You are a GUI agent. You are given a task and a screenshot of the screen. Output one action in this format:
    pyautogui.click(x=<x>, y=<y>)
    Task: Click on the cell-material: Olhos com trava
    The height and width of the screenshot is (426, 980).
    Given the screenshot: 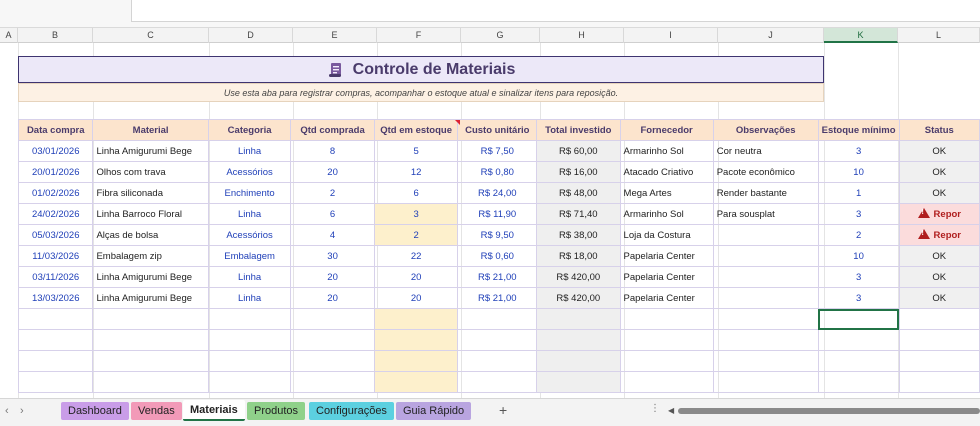 What is the action you would take?
    pyautogui.click(x=150, y=172)
    